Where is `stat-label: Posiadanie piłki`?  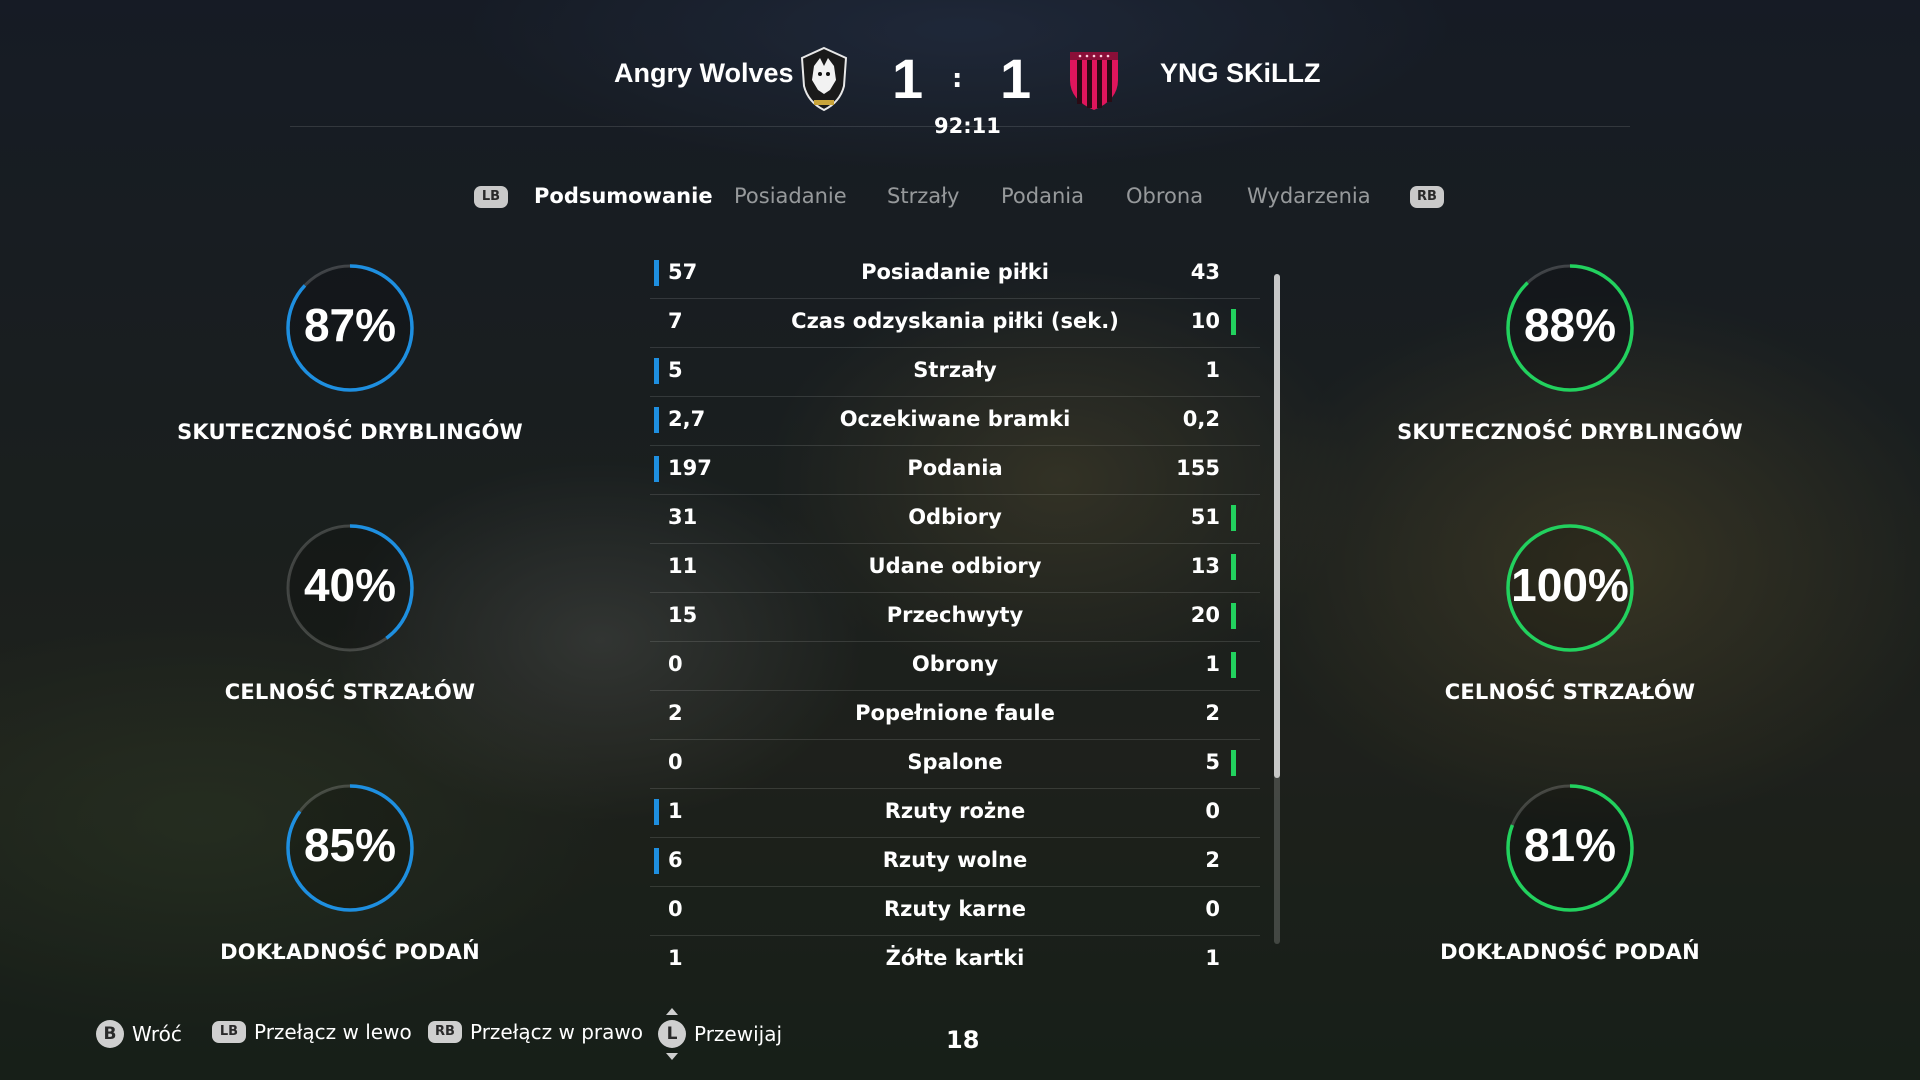 stat-label: Posiadanie piłki is located at coordinates (955, 272).